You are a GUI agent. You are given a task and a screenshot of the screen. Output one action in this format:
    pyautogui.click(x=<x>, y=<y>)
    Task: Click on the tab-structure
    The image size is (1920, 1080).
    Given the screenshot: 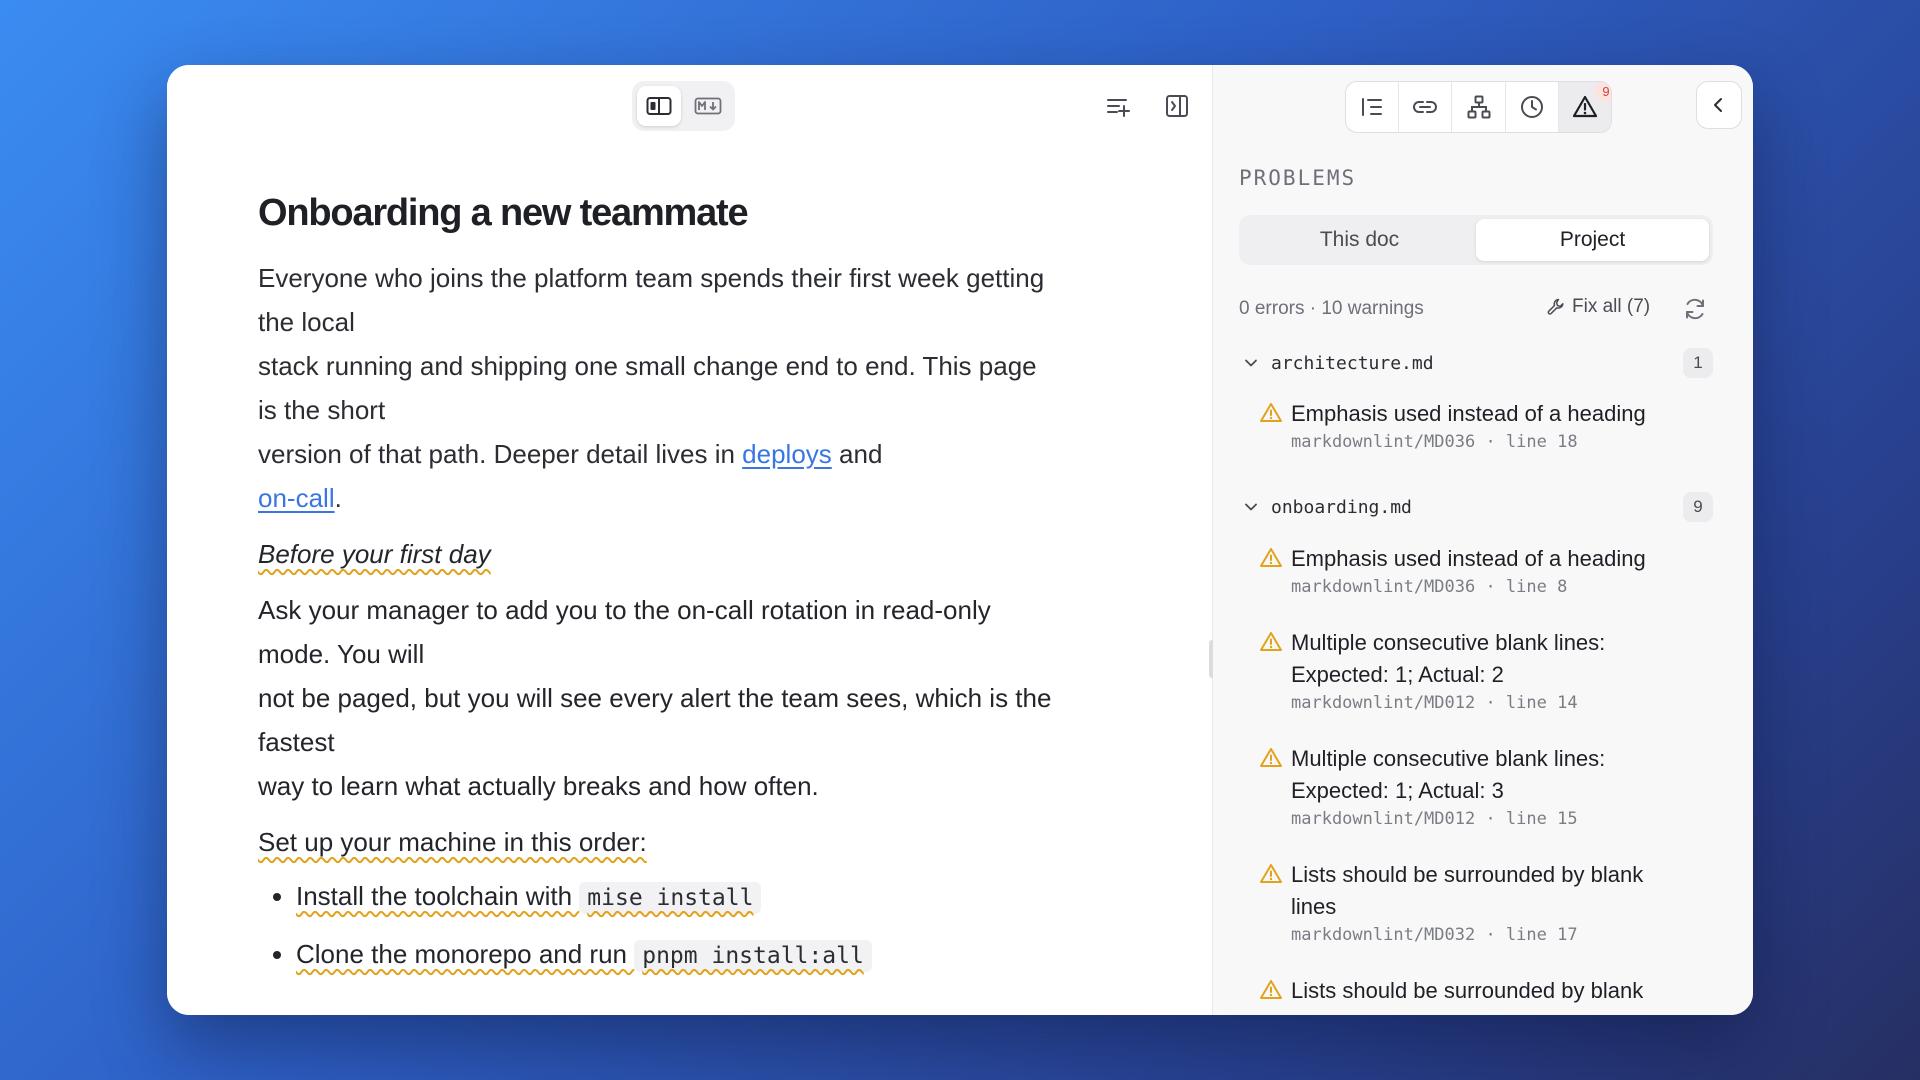 What is the action you would take?
    pyautogui.click(x=1479, y=107)
    